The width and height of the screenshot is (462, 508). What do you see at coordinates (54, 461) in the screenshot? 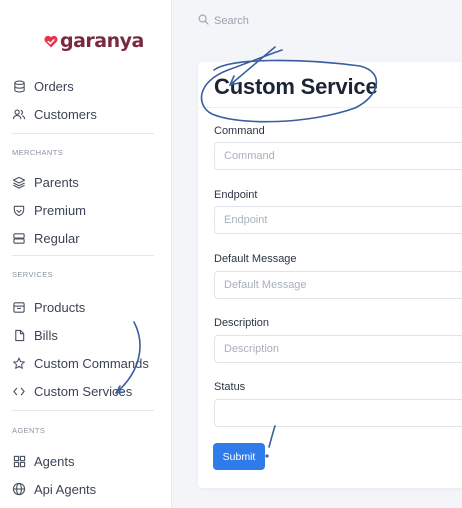
I see `sidebar-item-label: Agents` at bounding box center [54, 461].